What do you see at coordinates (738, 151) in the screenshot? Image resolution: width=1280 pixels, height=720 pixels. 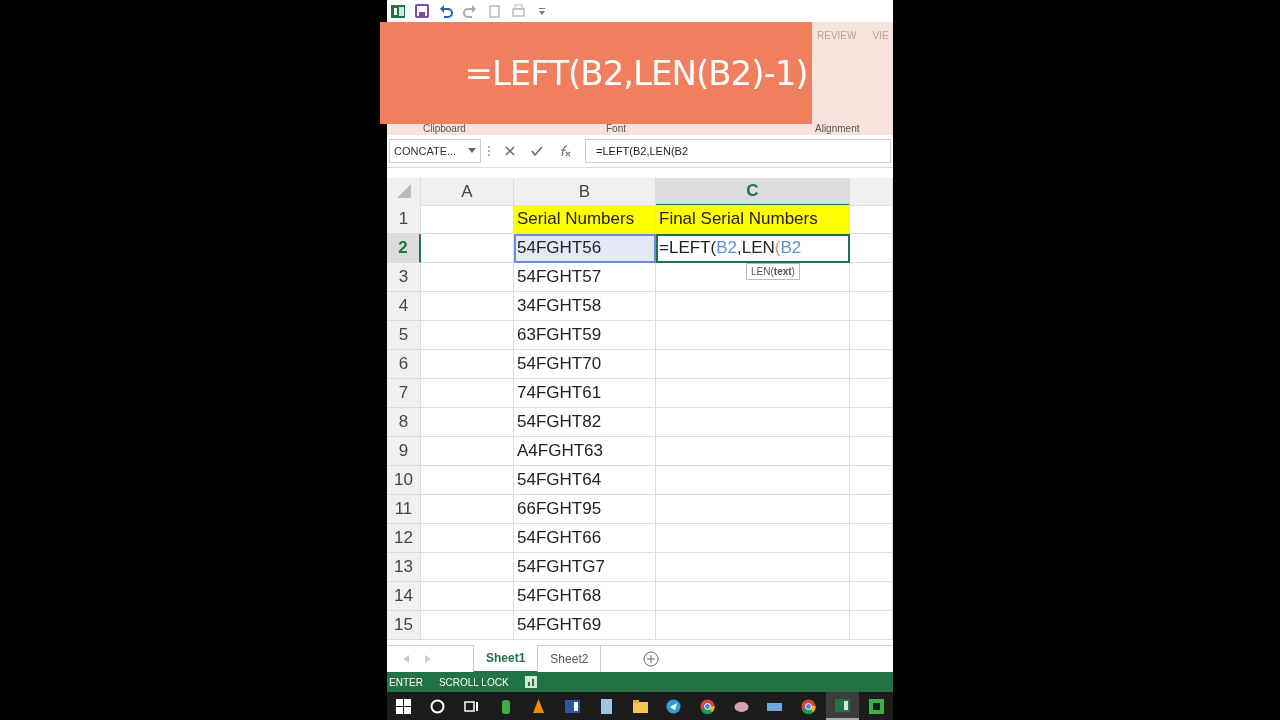 I see `formula-input: =LEFT(B2,LEN(B2` at bounding box center [738, 151].